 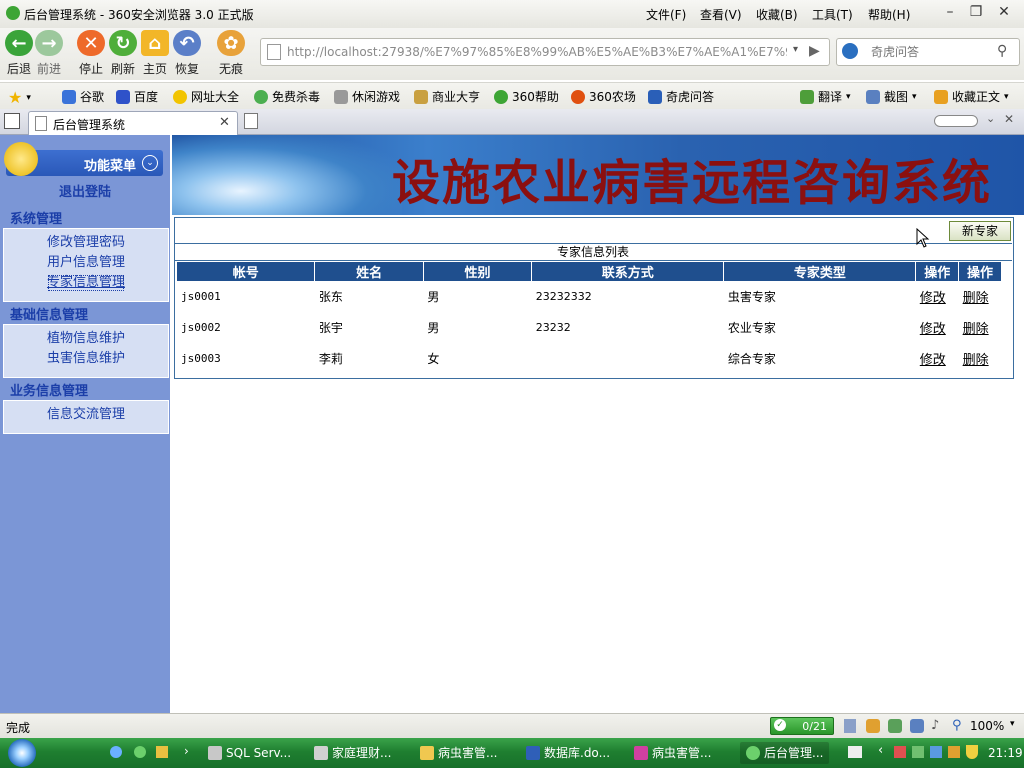 What do you see at coordinates (86, 263) in the screenshot?
I see `sidebar-item-users: 用户信息管理` at bounding box center [86, 263].